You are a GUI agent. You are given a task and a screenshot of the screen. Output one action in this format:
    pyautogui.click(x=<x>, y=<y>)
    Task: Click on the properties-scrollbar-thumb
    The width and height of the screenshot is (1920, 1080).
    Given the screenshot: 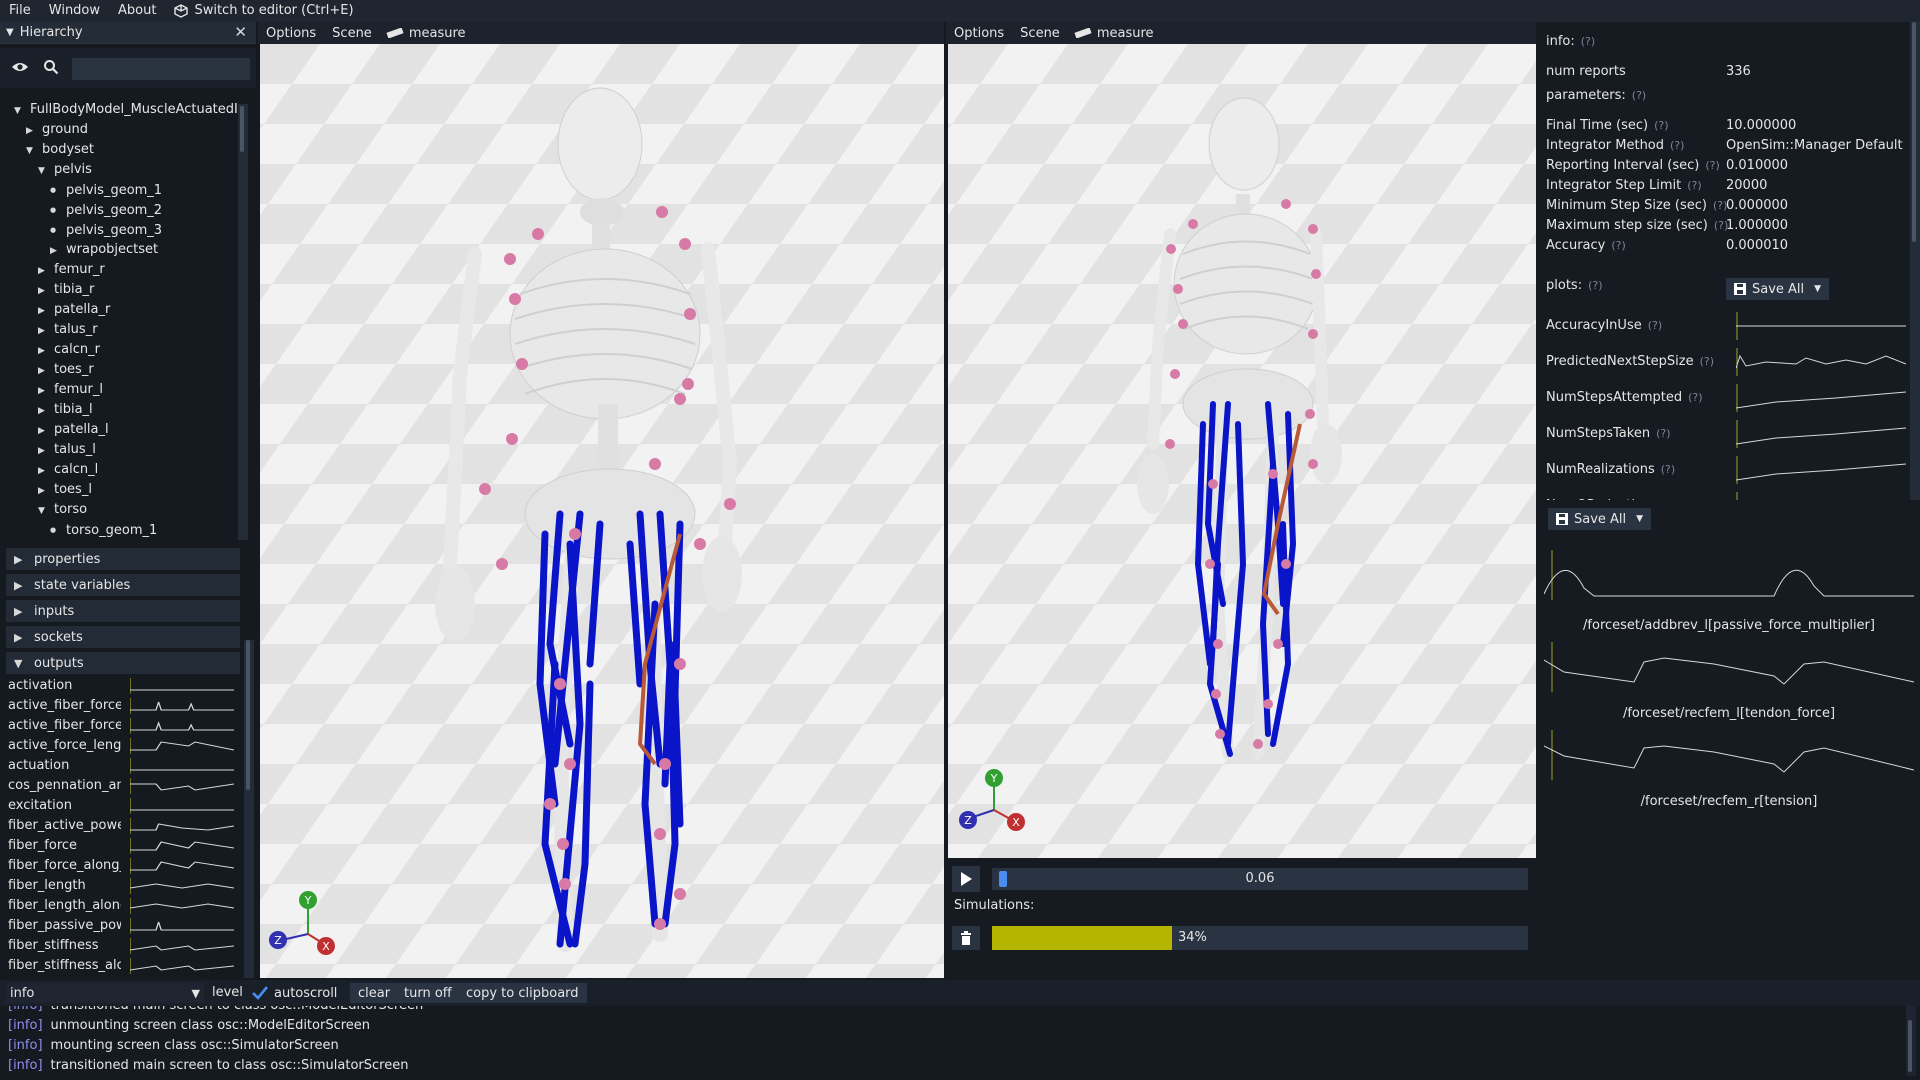 What is the action you would take?
    pyautogui.click(x=248, y=715)
    